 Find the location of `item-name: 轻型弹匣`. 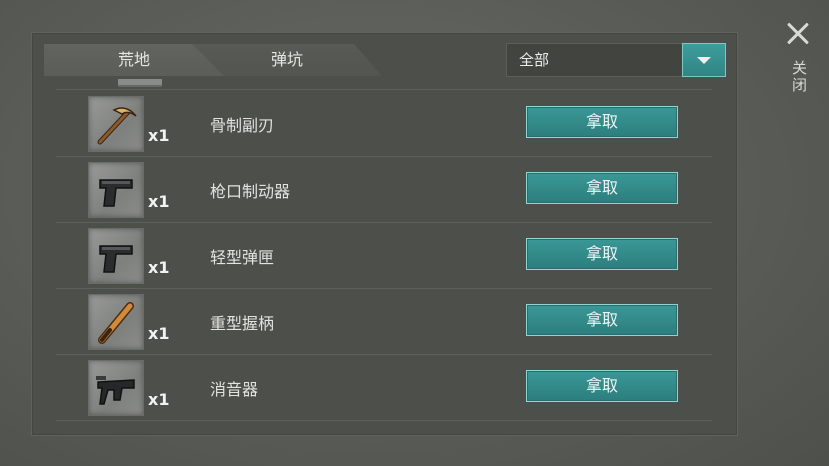

item-name: 轻型弹匣 is located at coordinates (242, 257).